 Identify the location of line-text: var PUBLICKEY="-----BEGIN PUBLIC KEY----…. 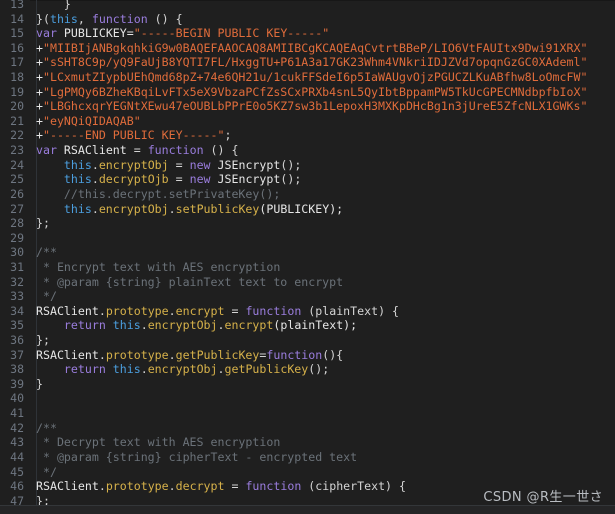
(322, 33).